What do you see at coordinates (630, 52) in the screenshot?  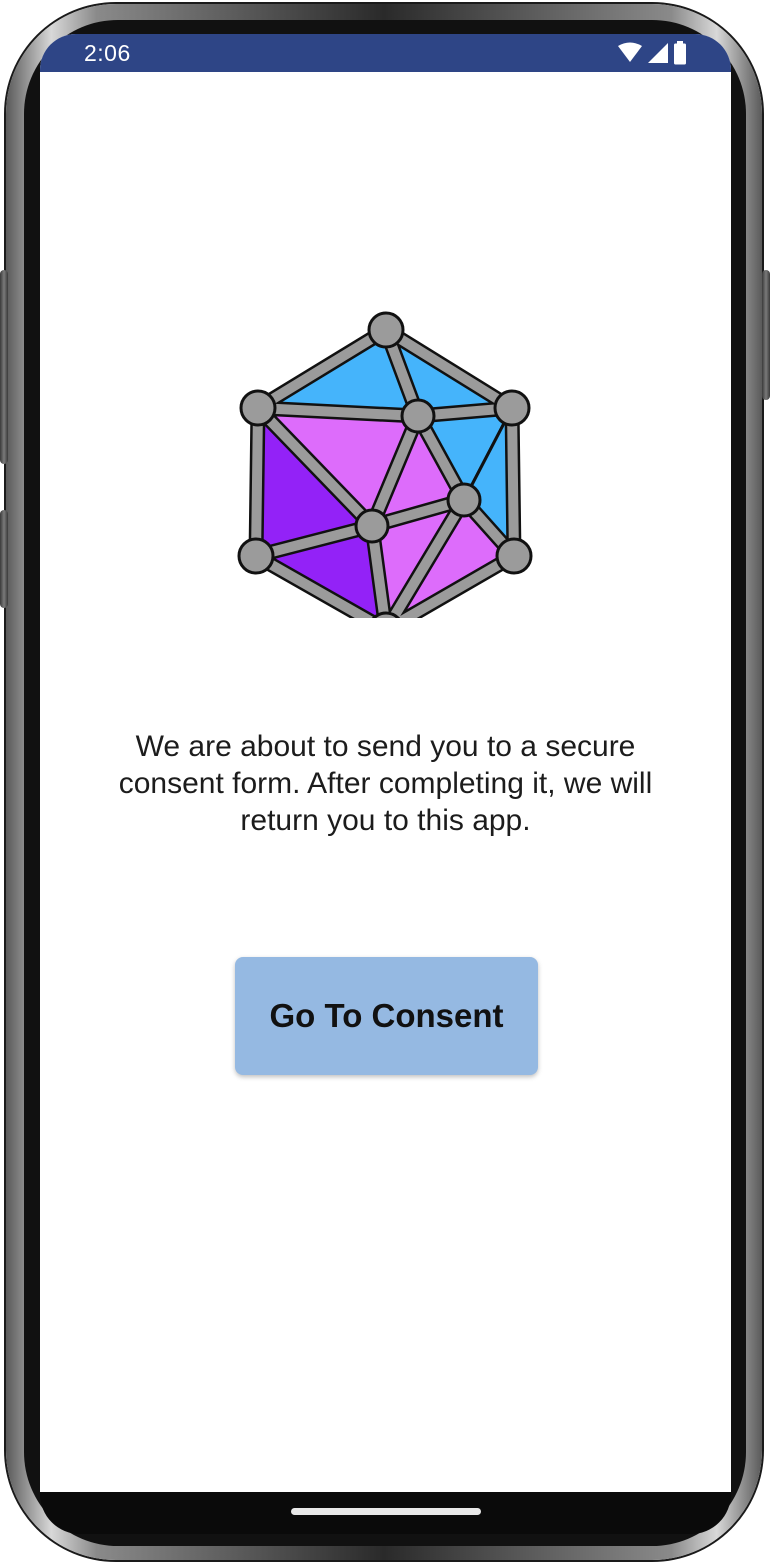 I see `wifi-icon` at bounding box center [630, 52].